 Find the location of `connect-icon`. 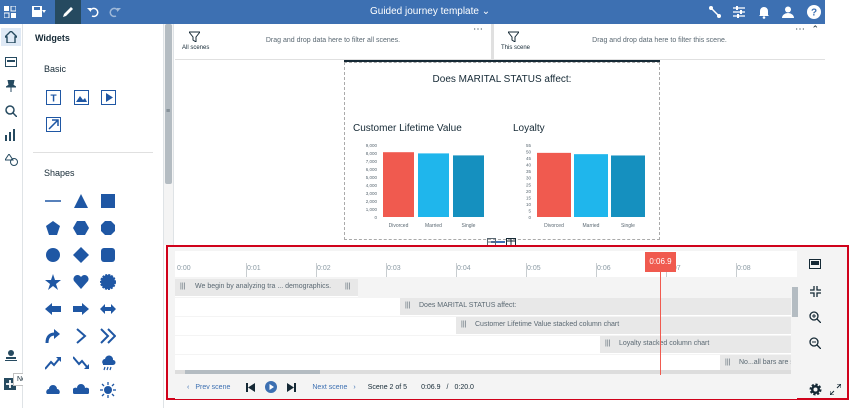

connect-icon is located at coordinates (715, 12).